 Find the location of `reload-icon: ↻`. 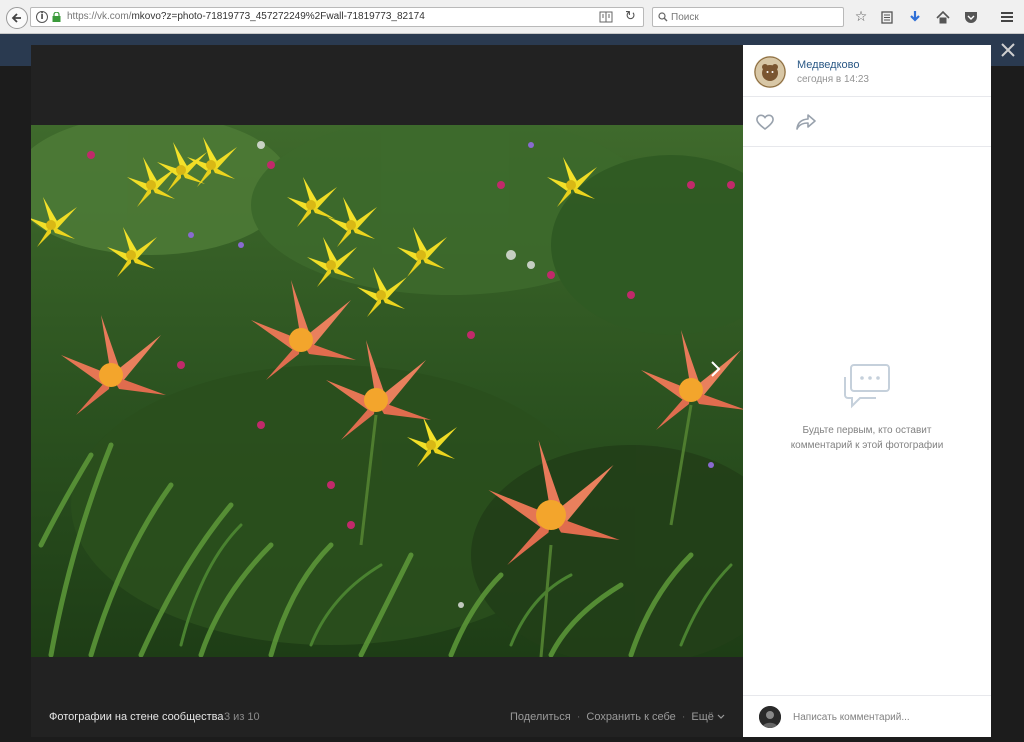

reload-icon: ↻ is located at coordinates (630, 17).